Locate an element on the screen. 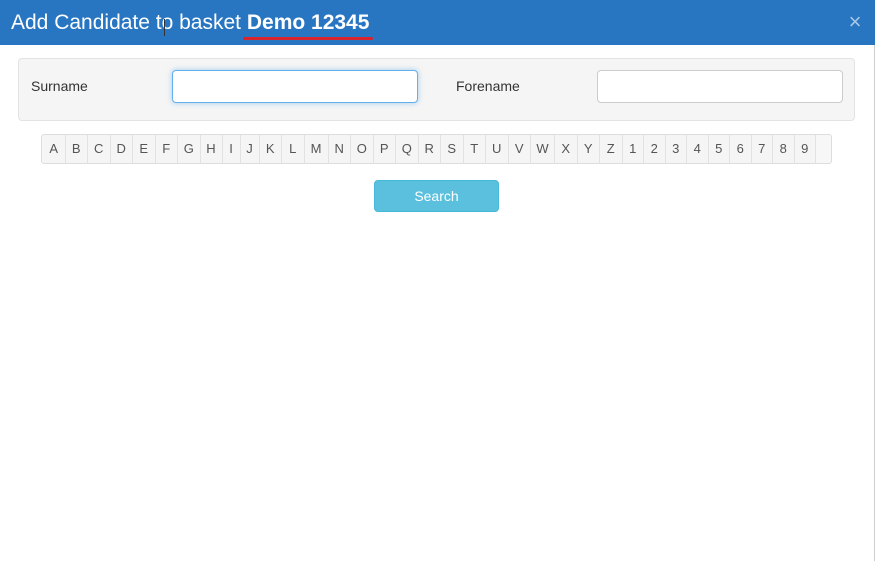  alpha-filter-z: Z is located at coordinates (611, 149).